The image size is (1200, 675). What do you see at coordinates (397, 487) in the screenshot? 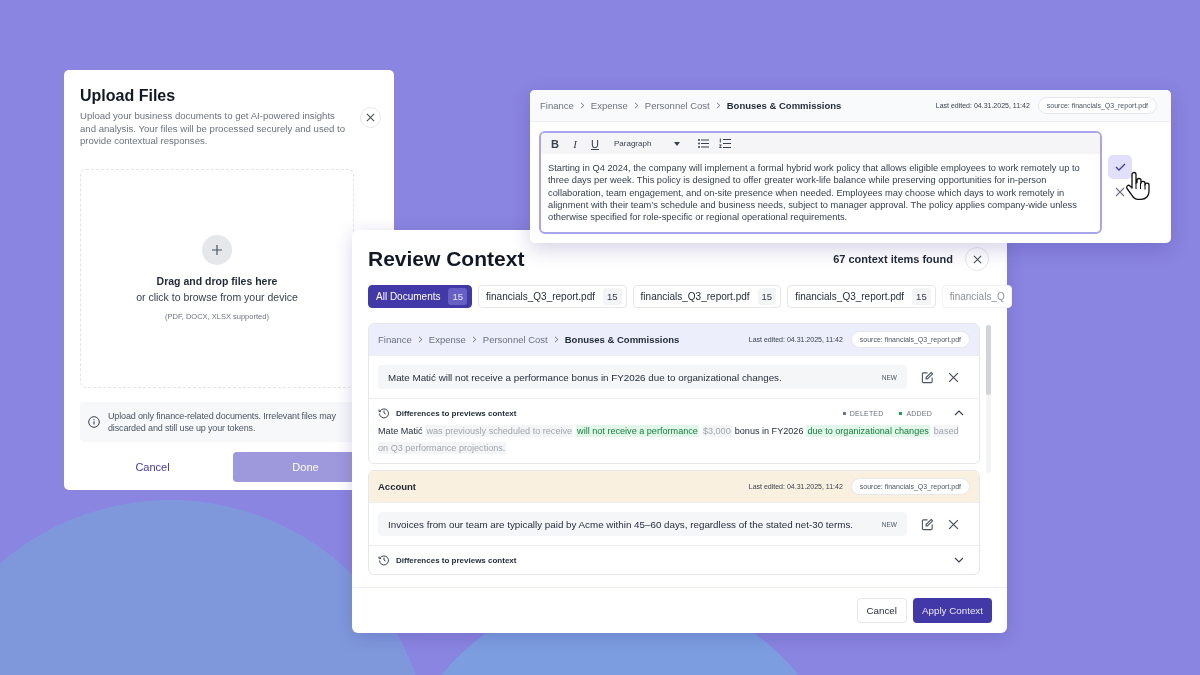
I see `breadcrumb-item: Account` at bounding box center [397, 487].